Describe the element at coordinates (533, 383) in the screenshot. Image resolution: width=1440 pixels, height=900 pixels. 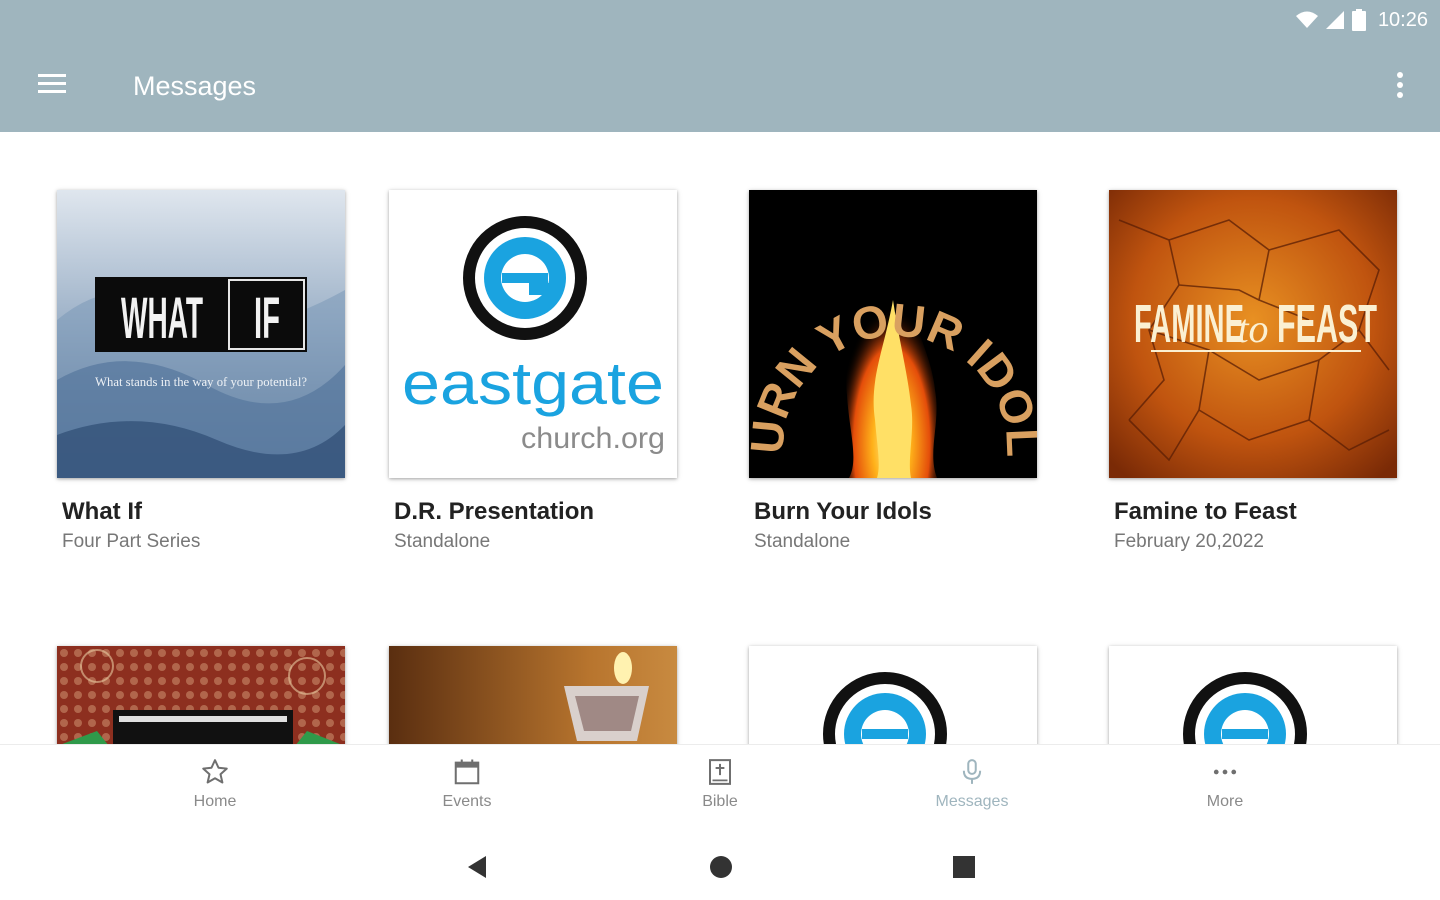
I see `art-text: eastgate` at that location.